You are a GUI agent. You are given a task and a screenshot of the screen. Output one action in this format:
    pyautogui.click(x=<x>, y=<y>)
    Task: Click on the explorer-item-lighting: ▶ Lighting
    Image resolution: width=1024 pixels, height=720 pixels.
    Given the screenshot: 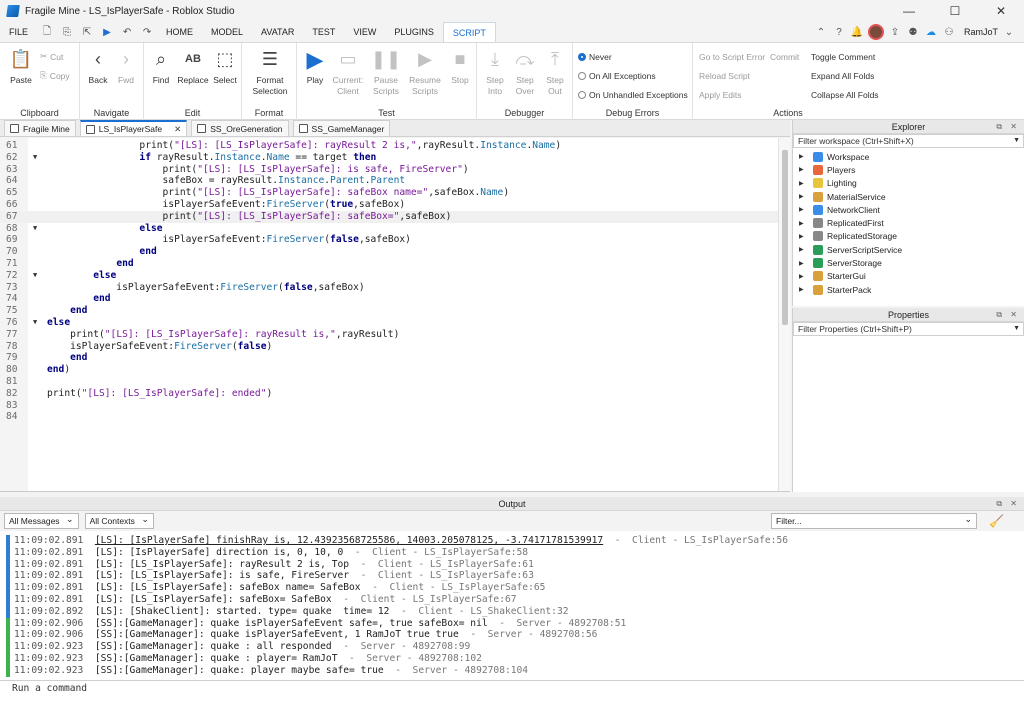 What is the action you would take?
    pyautogui.click(x=908, y=183)
    